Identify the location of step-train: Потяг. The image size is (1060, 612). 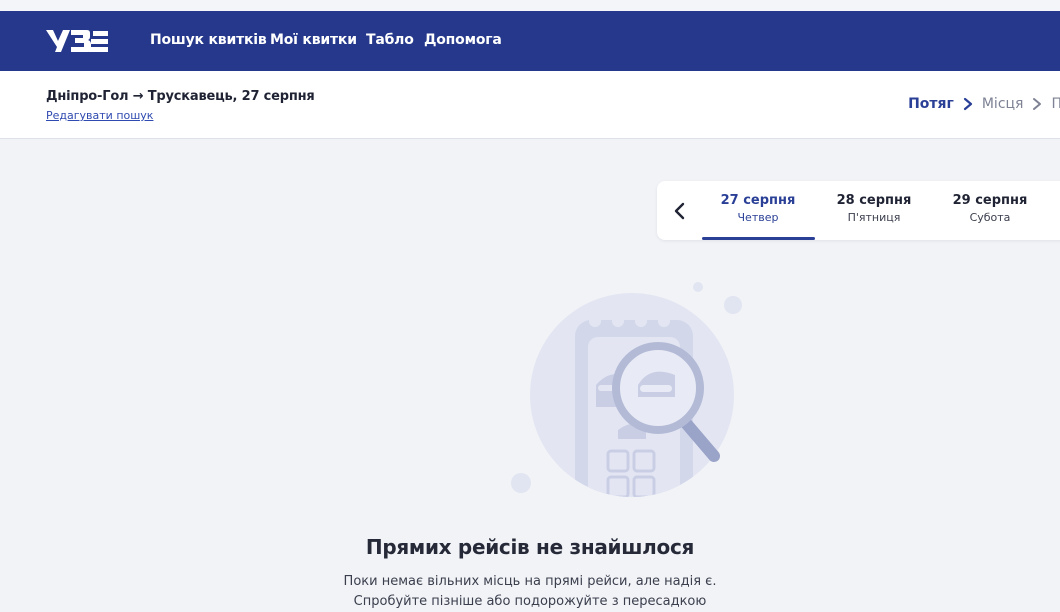
(931, 104).